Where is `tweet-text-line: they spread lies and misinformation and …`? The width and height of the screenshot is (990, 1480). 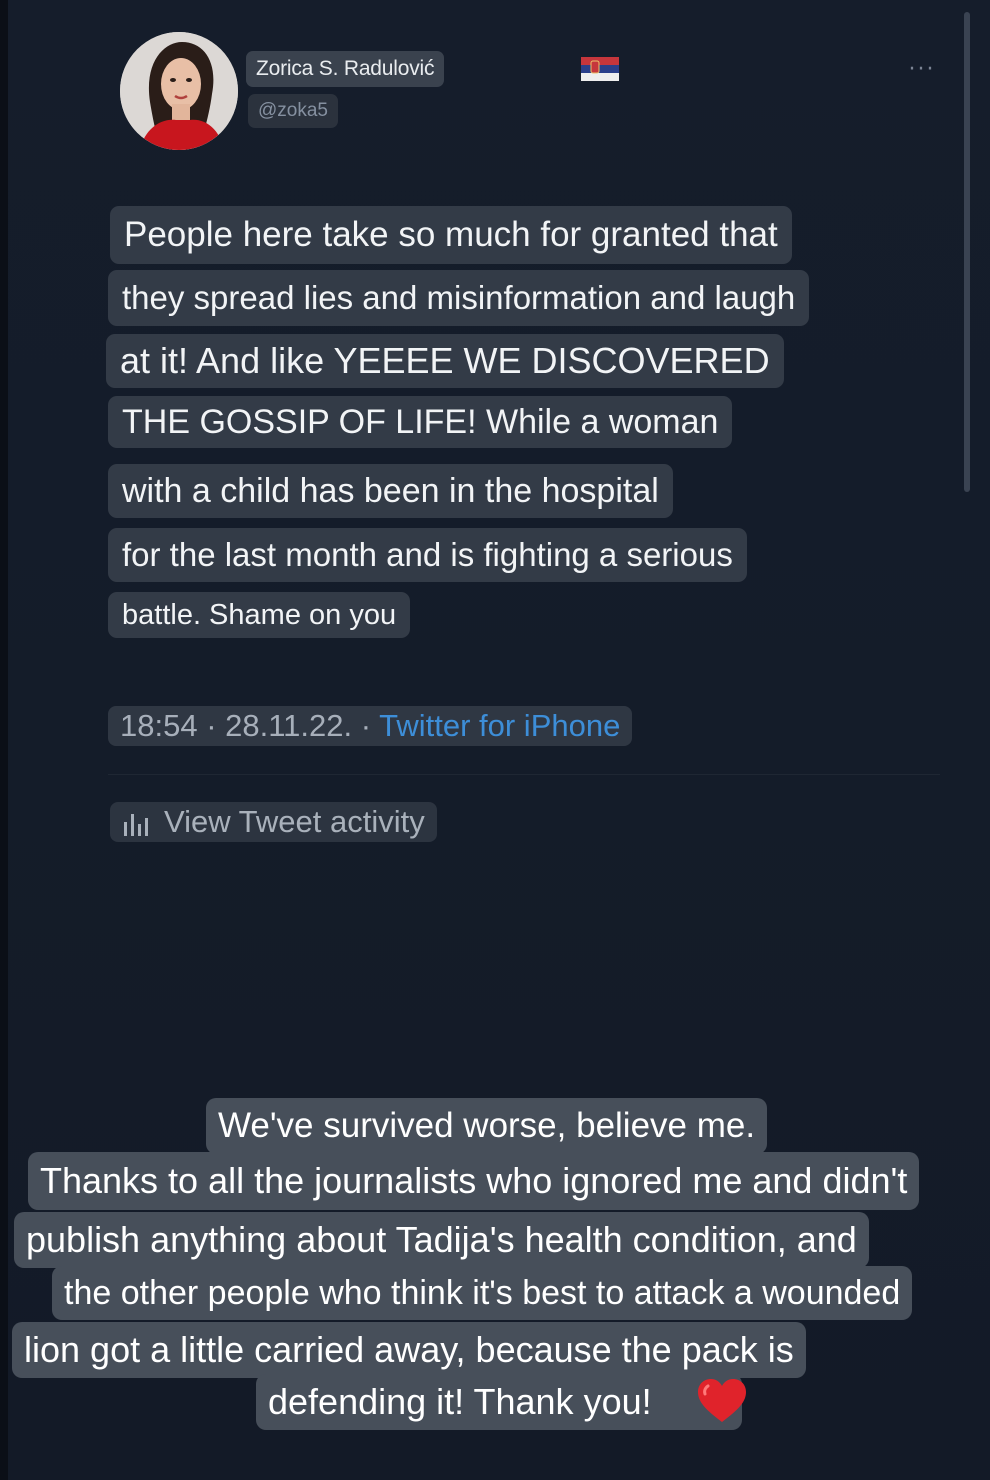
tweet-text-line: they spread lies and misinformation and … is located at coordinates (459, 298).